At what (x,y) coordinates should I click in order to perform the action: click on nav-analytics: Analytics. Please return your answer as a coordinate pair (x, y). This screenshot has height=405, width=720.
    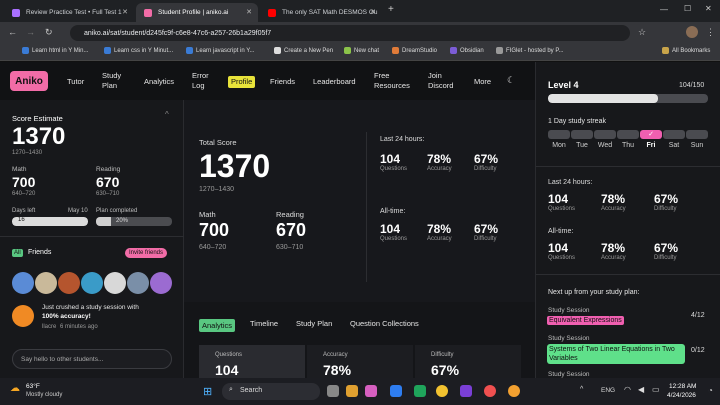
    Looking at the image, I should click on (159, 82).